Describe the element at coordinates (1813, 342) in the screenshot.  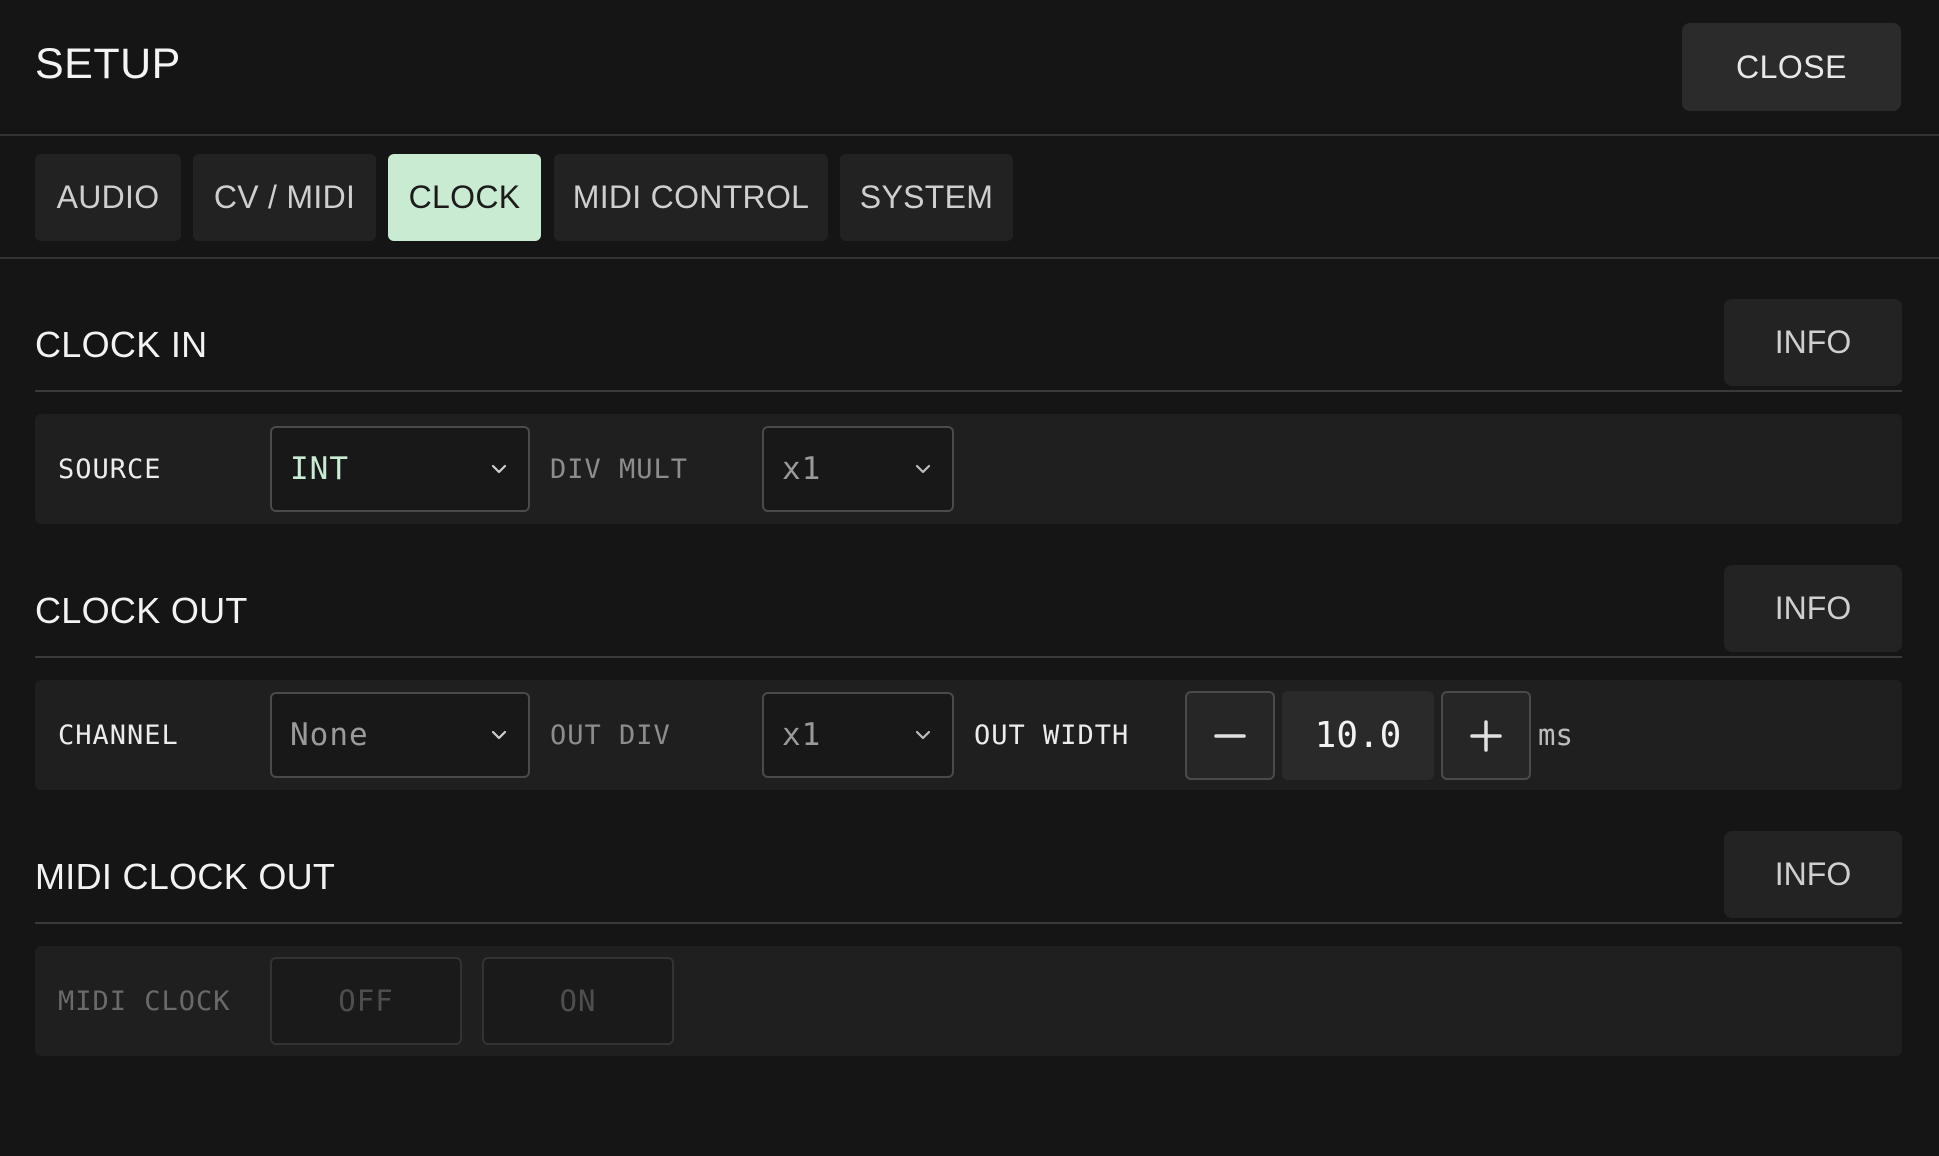
I see `clock-in-info-button: INFO` at that location.